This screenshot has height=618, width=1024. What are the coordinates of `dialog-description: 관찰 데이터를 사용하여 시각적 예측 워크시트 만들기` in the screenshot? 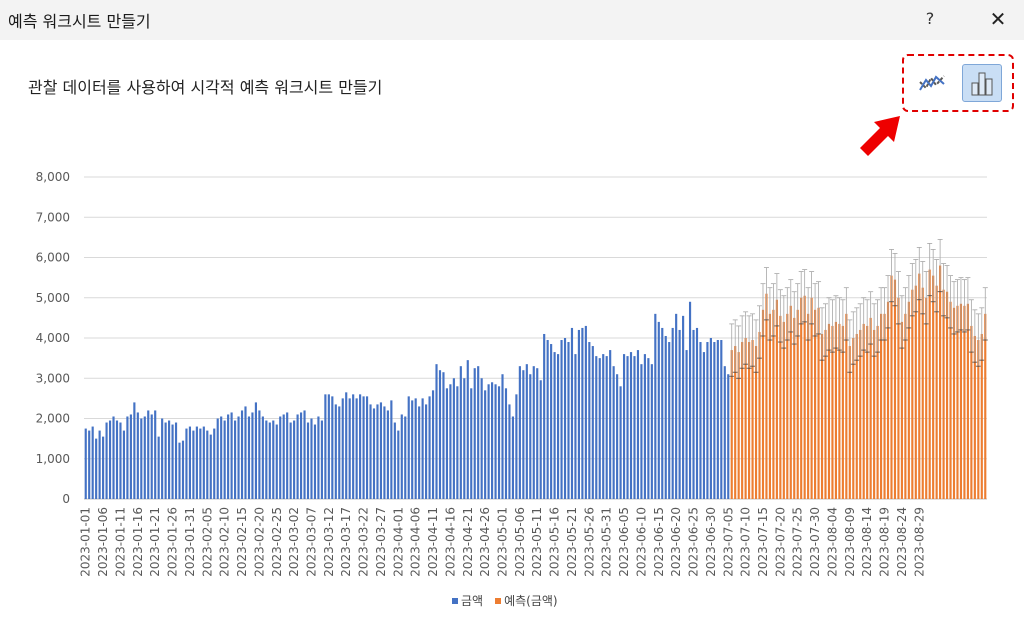 It's located at (205, 87).